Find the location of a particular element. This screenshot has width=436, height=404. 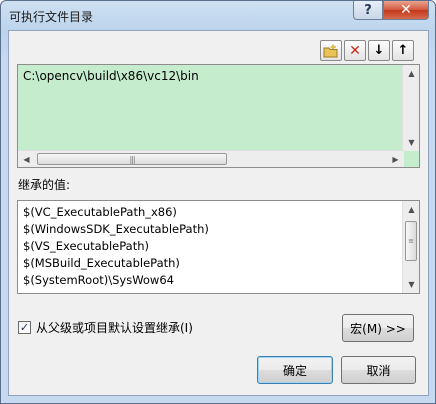

help-icon: ? is located at coordinates (368, 10).